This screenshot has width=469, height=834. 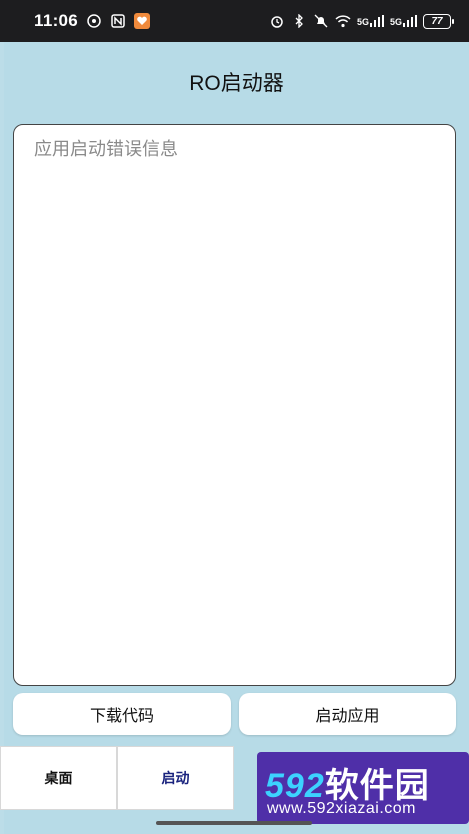 I want to click on signal-label-2: 5G, so click(x=395, y=22).